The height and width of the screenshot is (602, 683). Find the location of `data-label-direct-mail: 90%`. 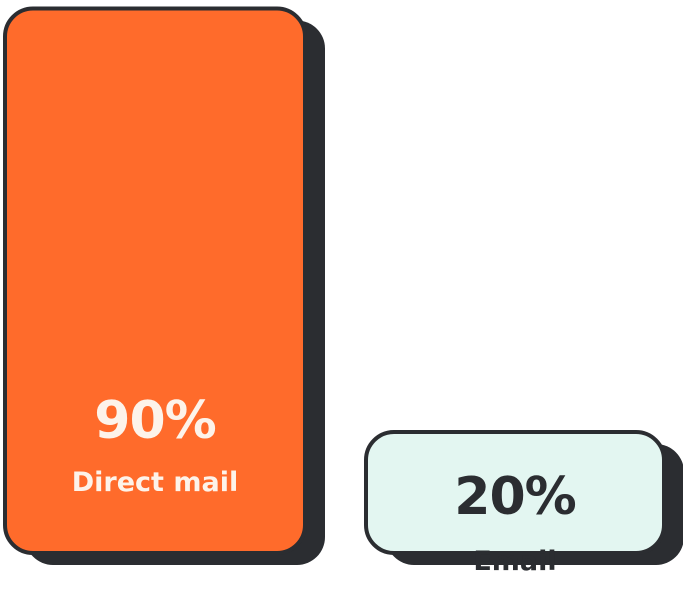

data-label-direct-mail: 90% is located at coordinates (154, 421).